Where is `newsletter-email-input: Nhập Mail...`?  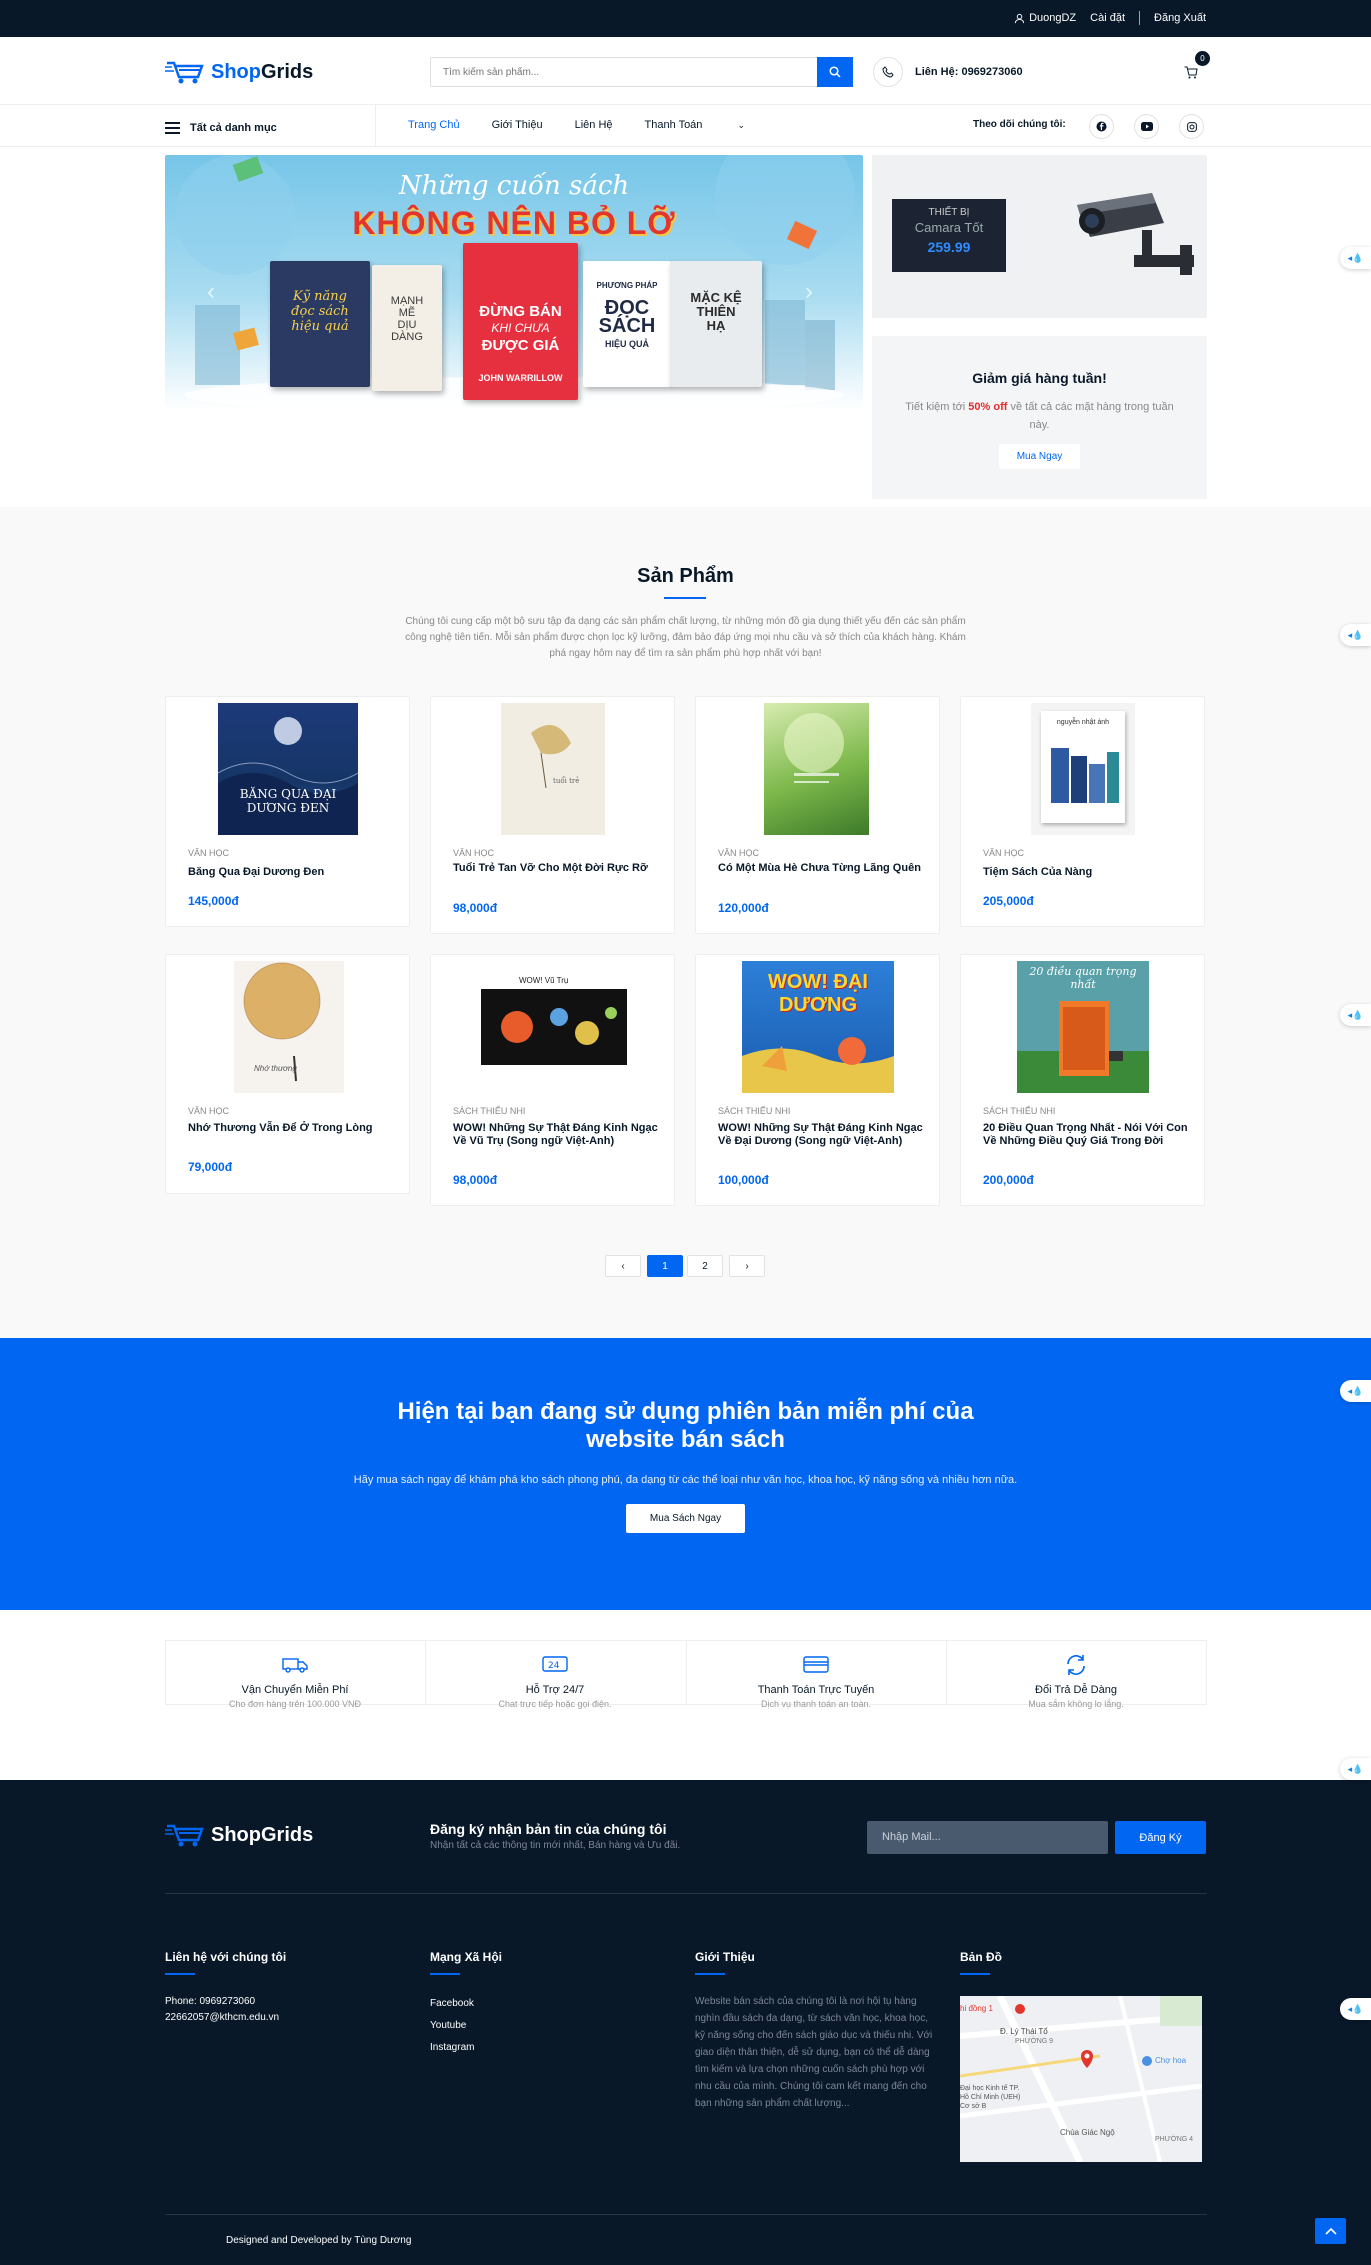 newsletter-email-input: Nhập Mail... is located at coordinates (987, 1837).